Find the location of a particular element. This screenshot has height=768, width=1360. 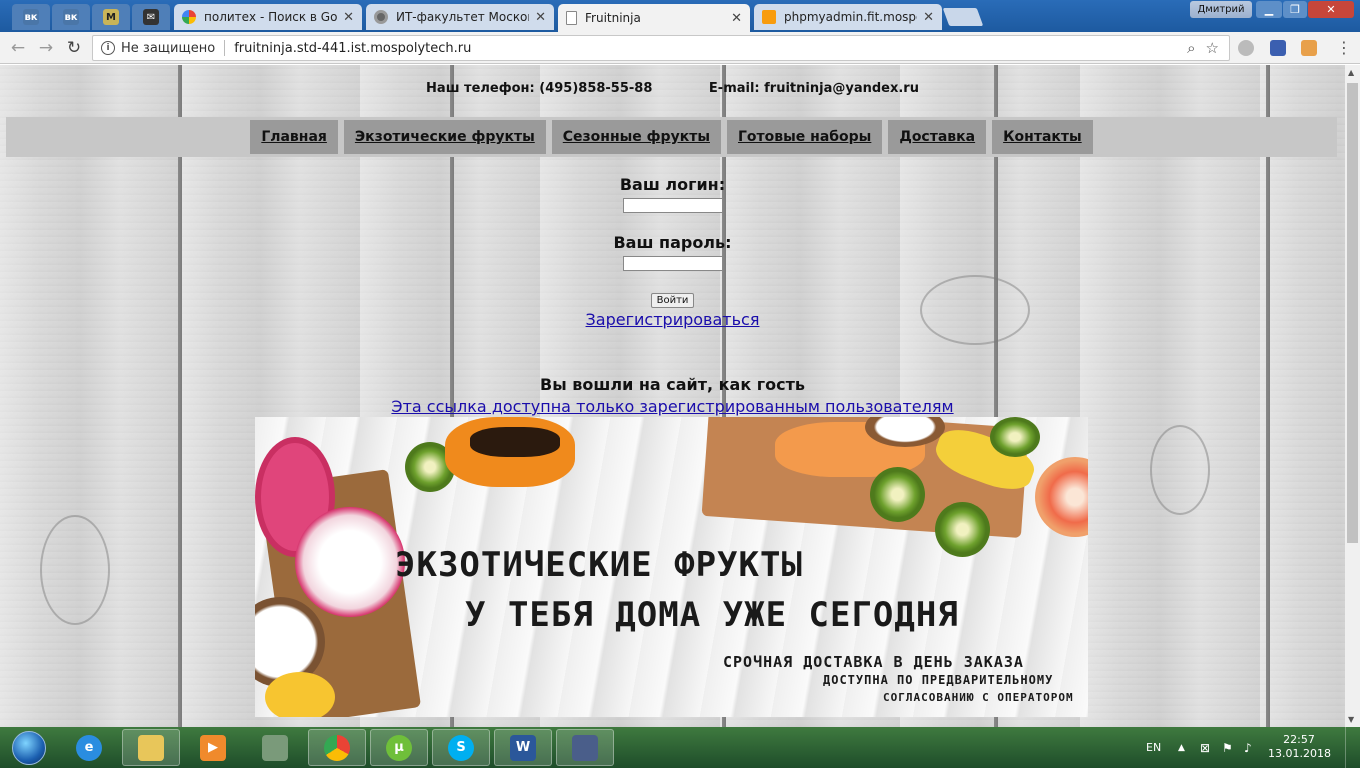

vk-icon: вк is located at coordinates (31, 17).